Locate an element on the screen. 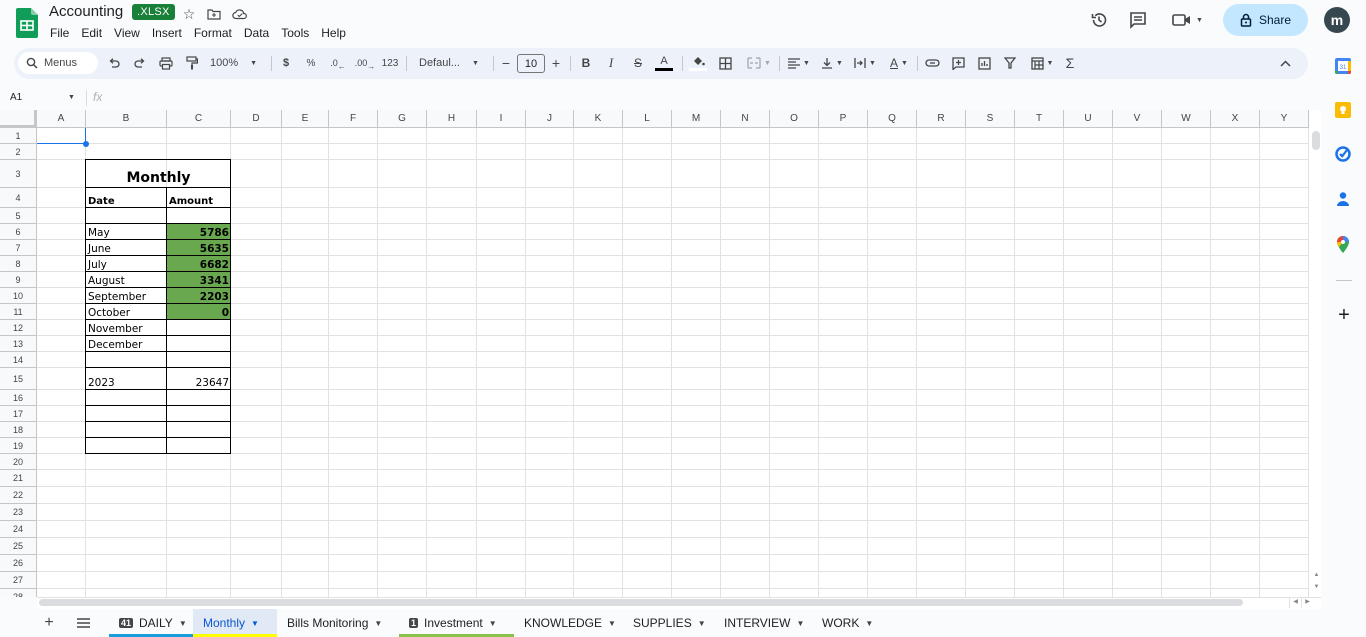  zoom-select: 100% ▼ is located at coordinates (238, 63).